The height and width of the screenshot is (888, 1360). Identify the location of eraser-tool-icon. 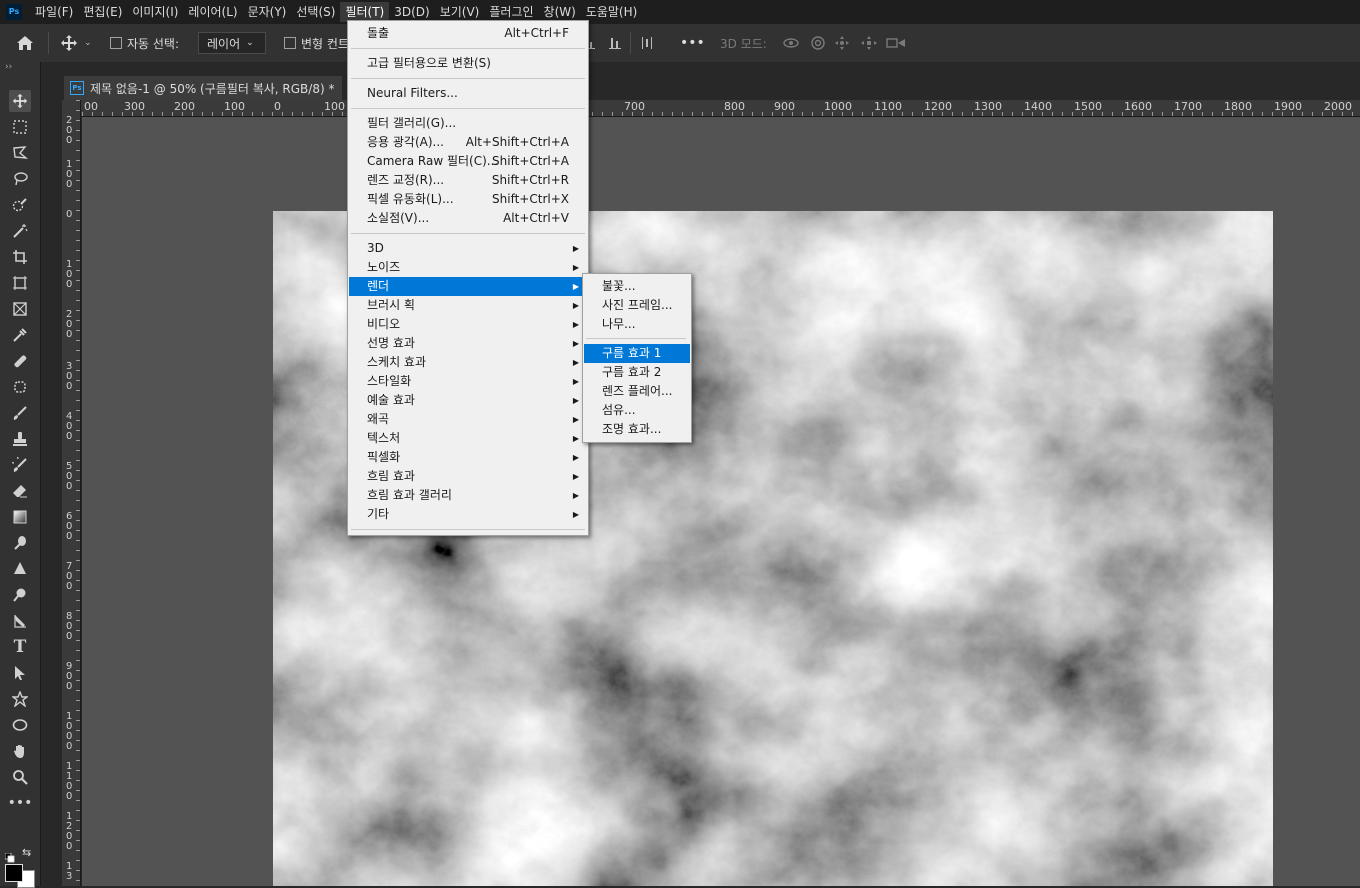
(20, 491).